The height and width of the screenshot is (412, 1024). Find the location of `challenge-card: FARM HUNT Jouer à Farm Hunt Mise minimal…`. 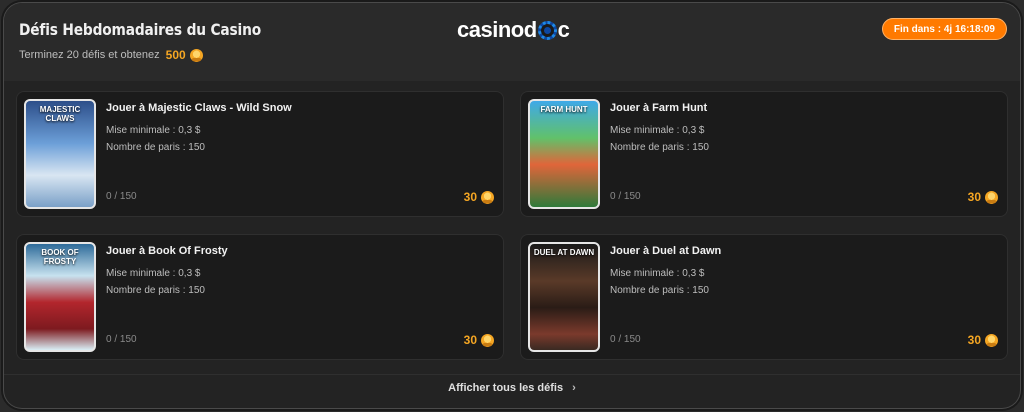

challenge-card: FARM HUNT Jouer à Farm Hunt Mise minimal… is located at coordinates (764, 154).